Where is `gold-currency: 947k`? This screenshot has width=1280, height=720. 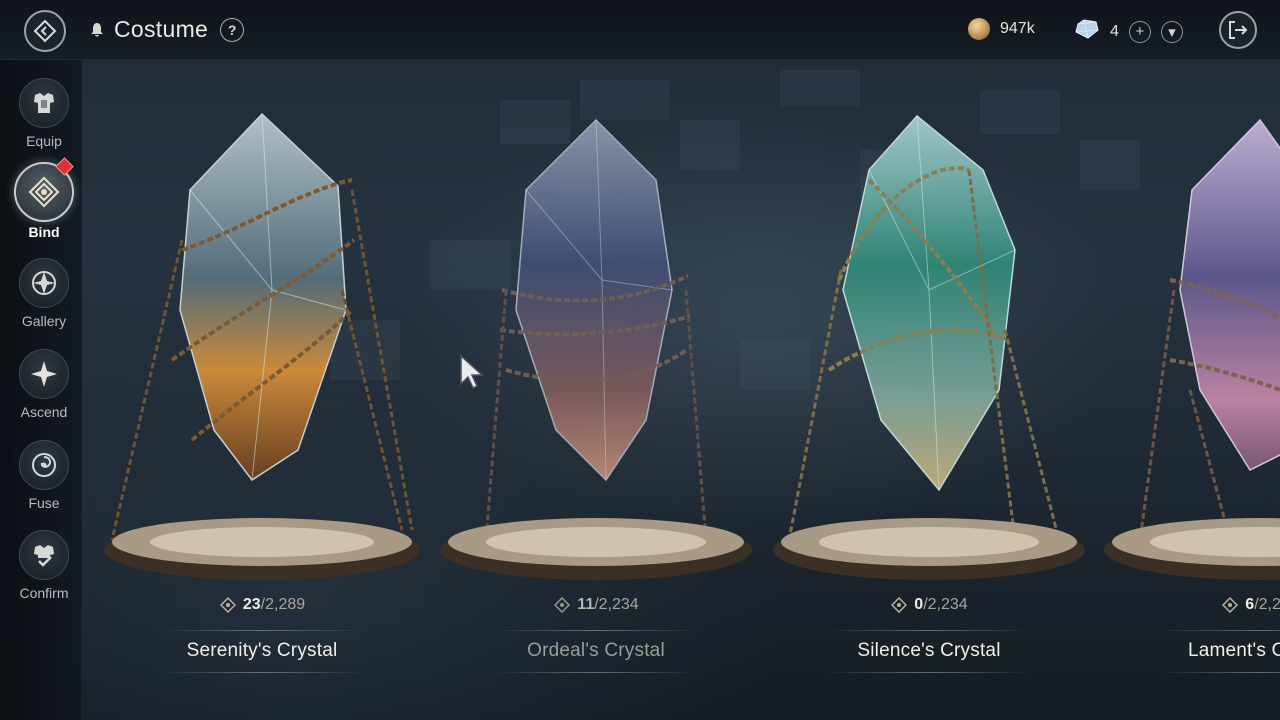
gold-currency: 947k is located at coordinates (1001, 29).